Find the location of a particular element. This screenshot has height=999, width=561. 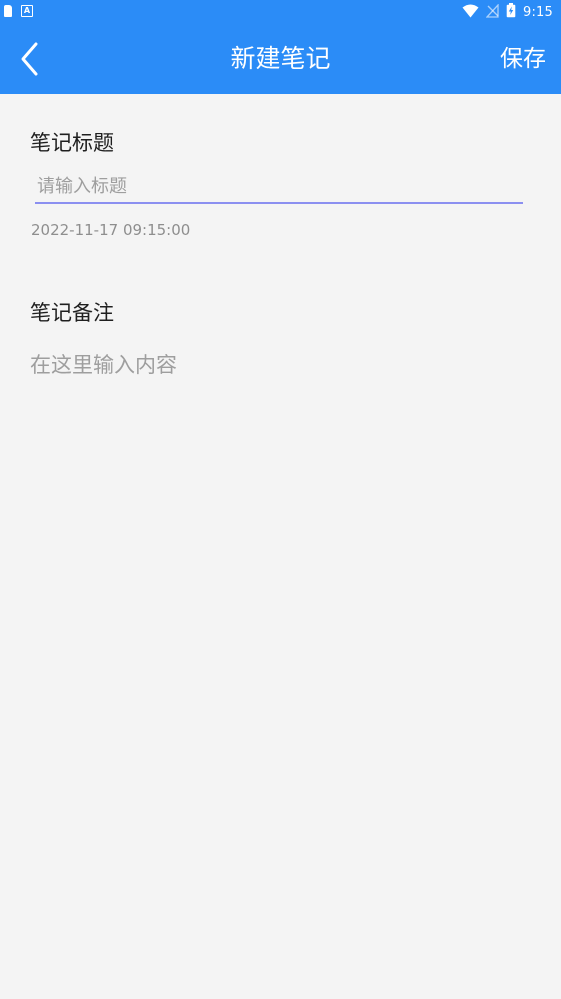

note-title-input is located at coordinates (279, 187).